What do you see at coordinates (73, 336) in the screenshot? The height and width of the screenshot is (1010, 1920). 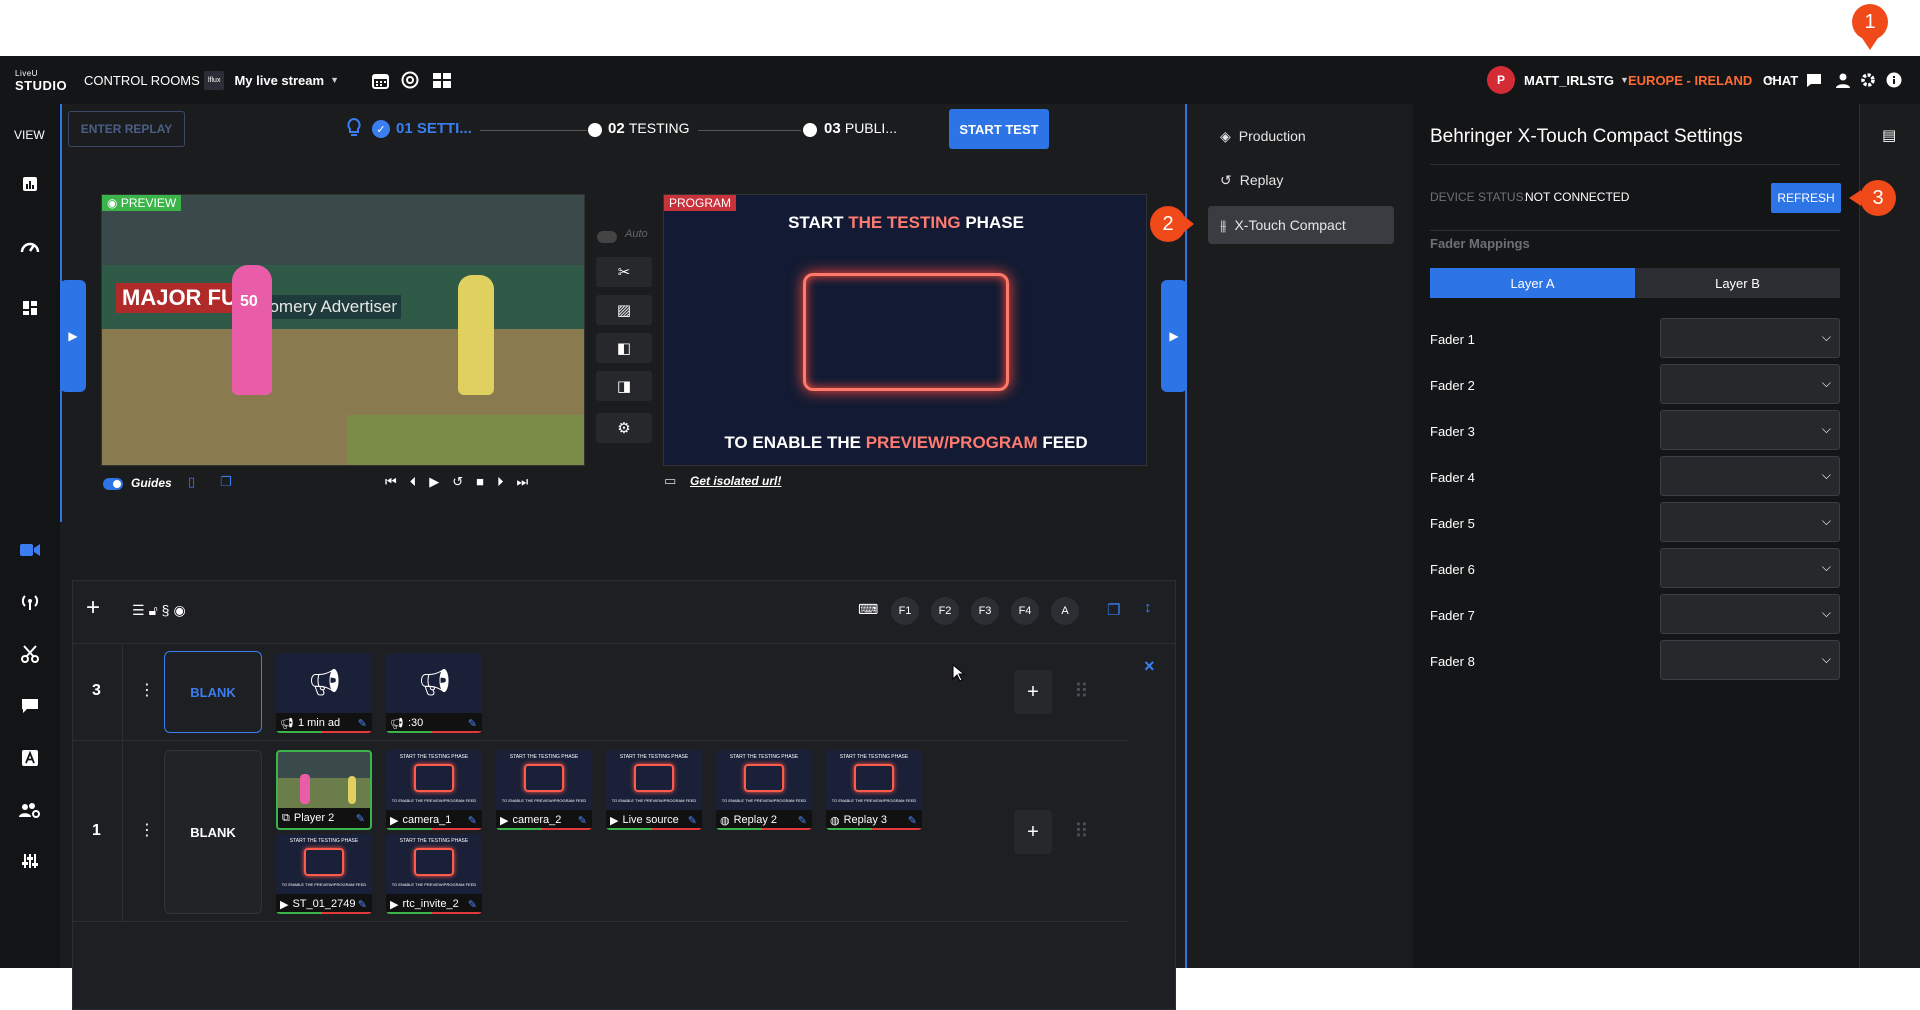 I see `expand-left-tab: ▶` at bounding box center [73, 336].